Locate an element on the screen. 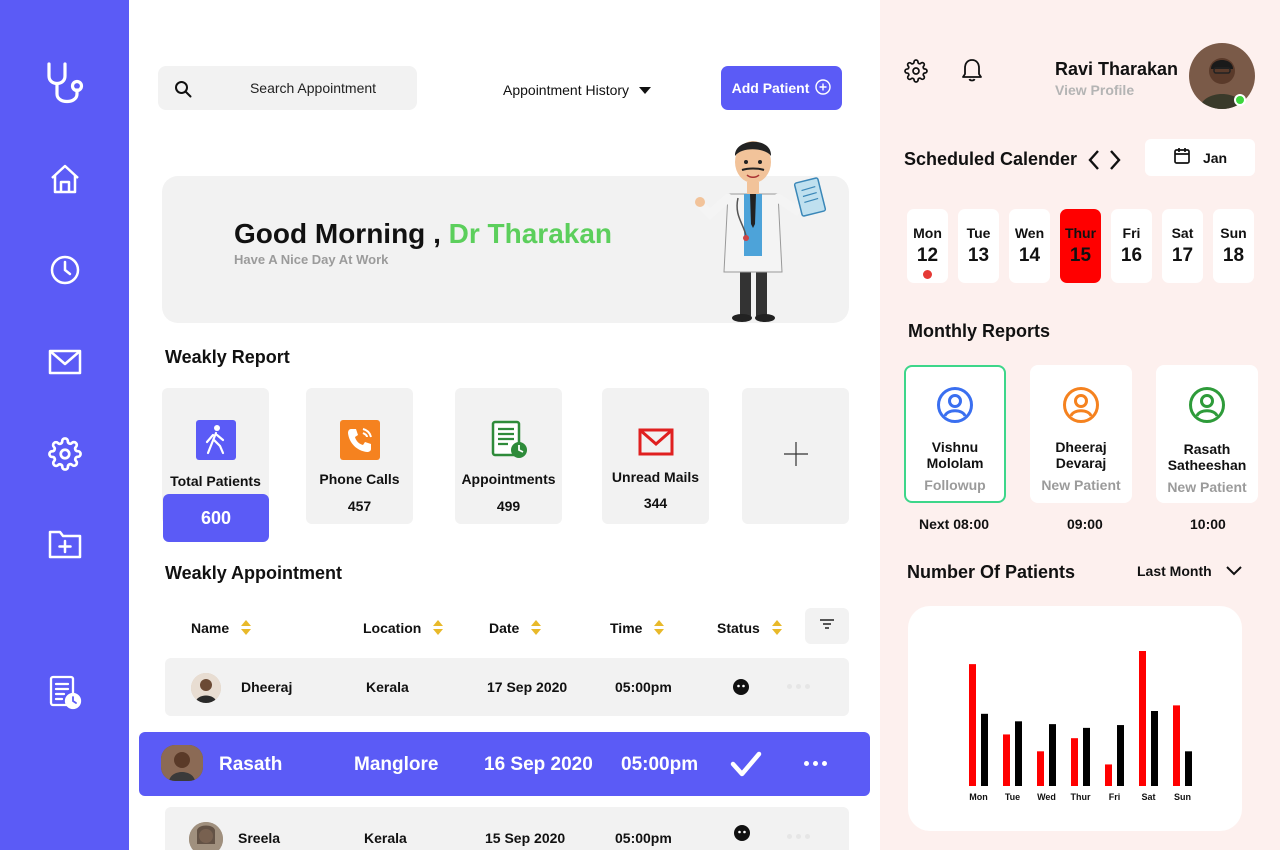 Image resolution: width=1280 pixels, height=850 pixels. x-tick-label: Fri is located at coordinates (1115, 797).